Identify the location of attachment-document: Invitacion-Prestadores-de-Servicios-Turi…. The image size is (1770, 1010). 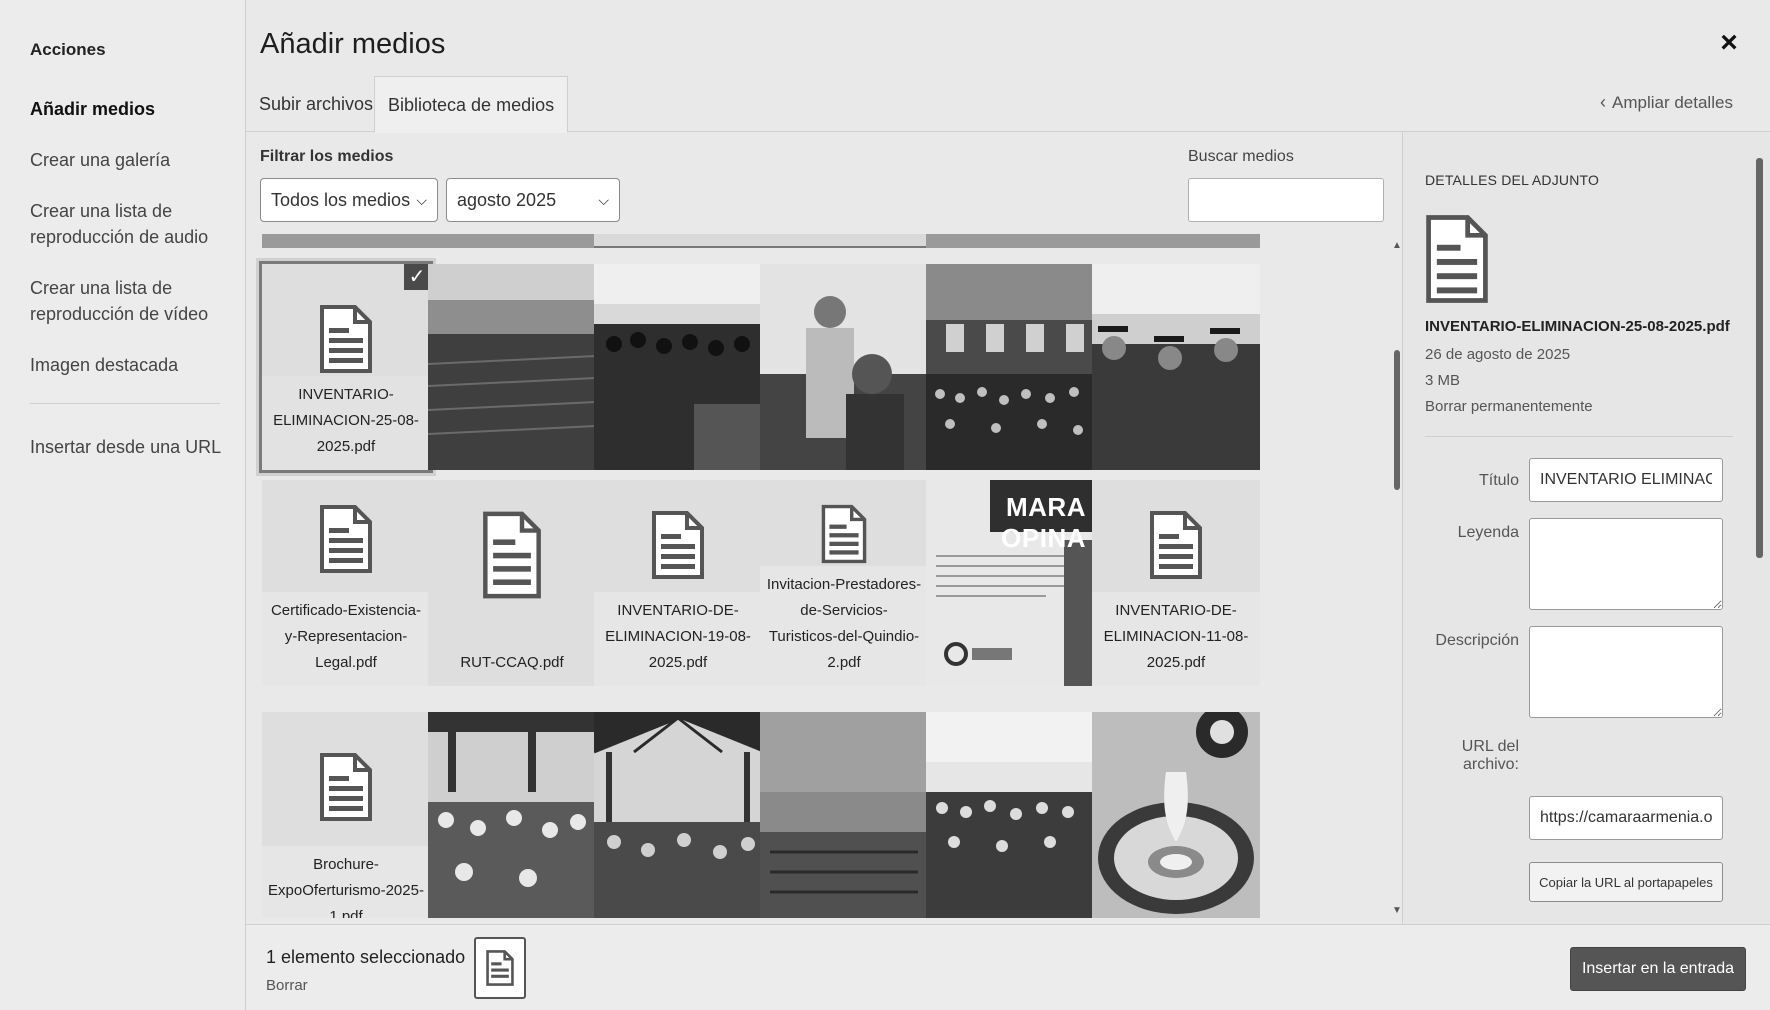
(844, 583).